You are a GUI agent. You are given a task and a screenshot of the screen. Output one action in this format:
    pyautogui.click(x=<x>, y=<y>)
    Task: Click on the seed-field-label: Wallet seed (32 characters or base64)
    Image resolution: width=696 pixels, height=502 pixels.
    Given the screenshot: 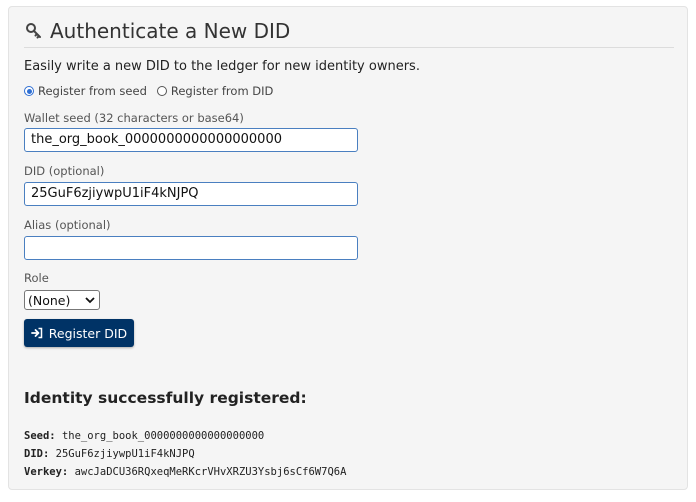 What is the action you would take?
    pyautogui.click(x=134, y=118)
    